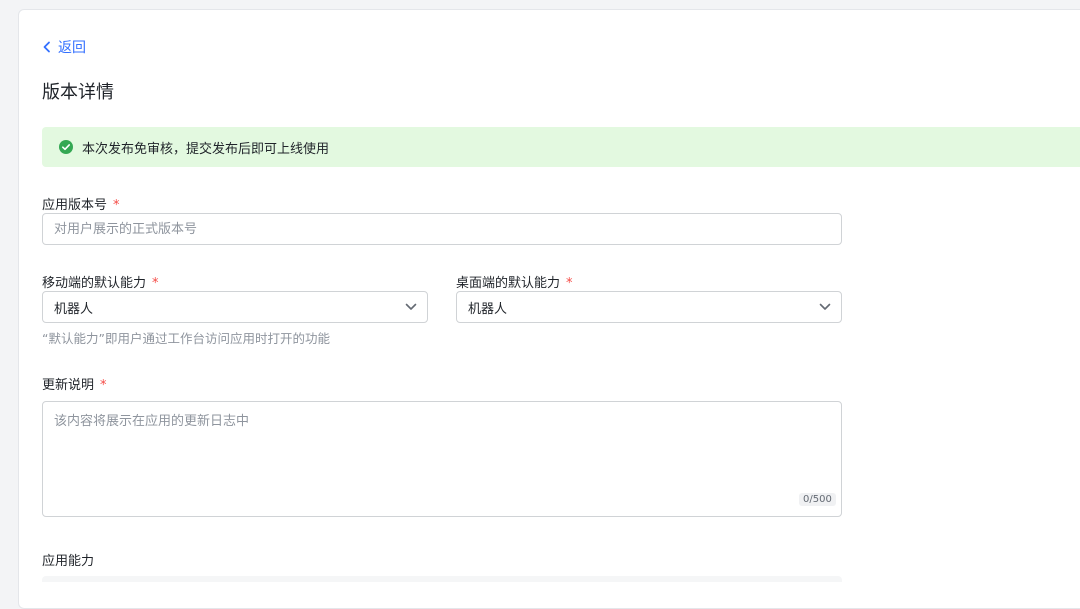  What do you see at coordinates (488, 309) in the screenshot?
I see `desktop-default-value: 机器人` at bounding box center [488, 309].